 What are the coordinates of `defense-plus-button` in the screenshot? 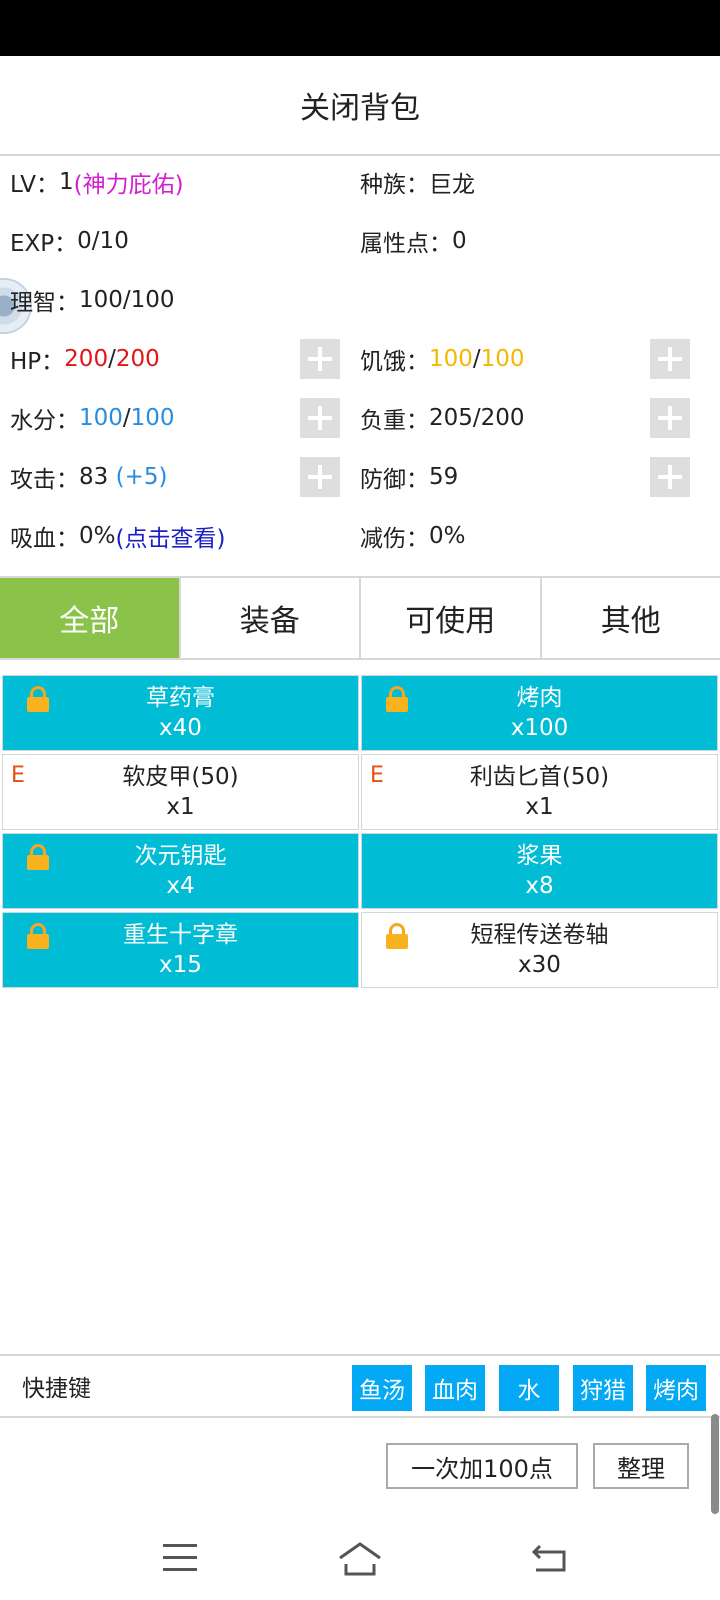 It's located at (670, 477).